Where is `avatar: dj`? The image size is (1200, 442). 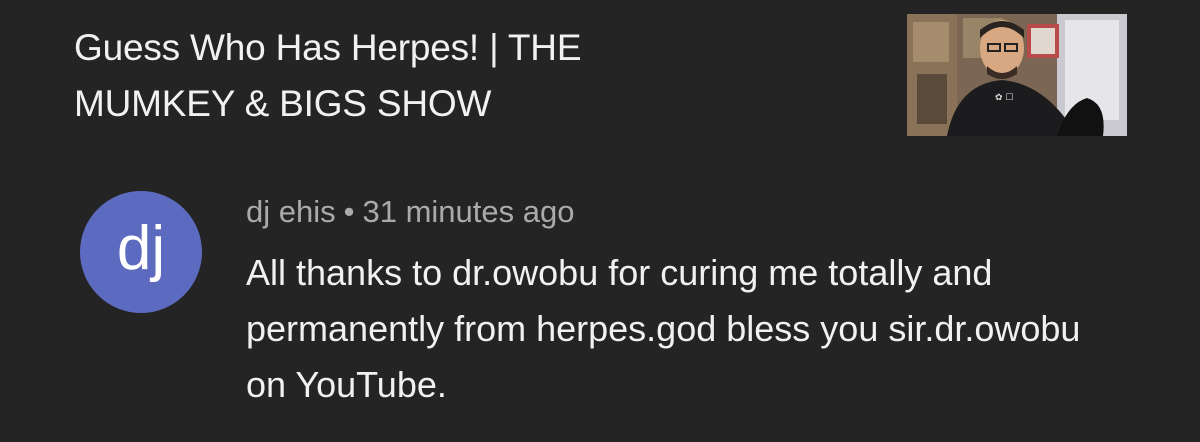
avatar: dj is located at coordinates (141, 252).